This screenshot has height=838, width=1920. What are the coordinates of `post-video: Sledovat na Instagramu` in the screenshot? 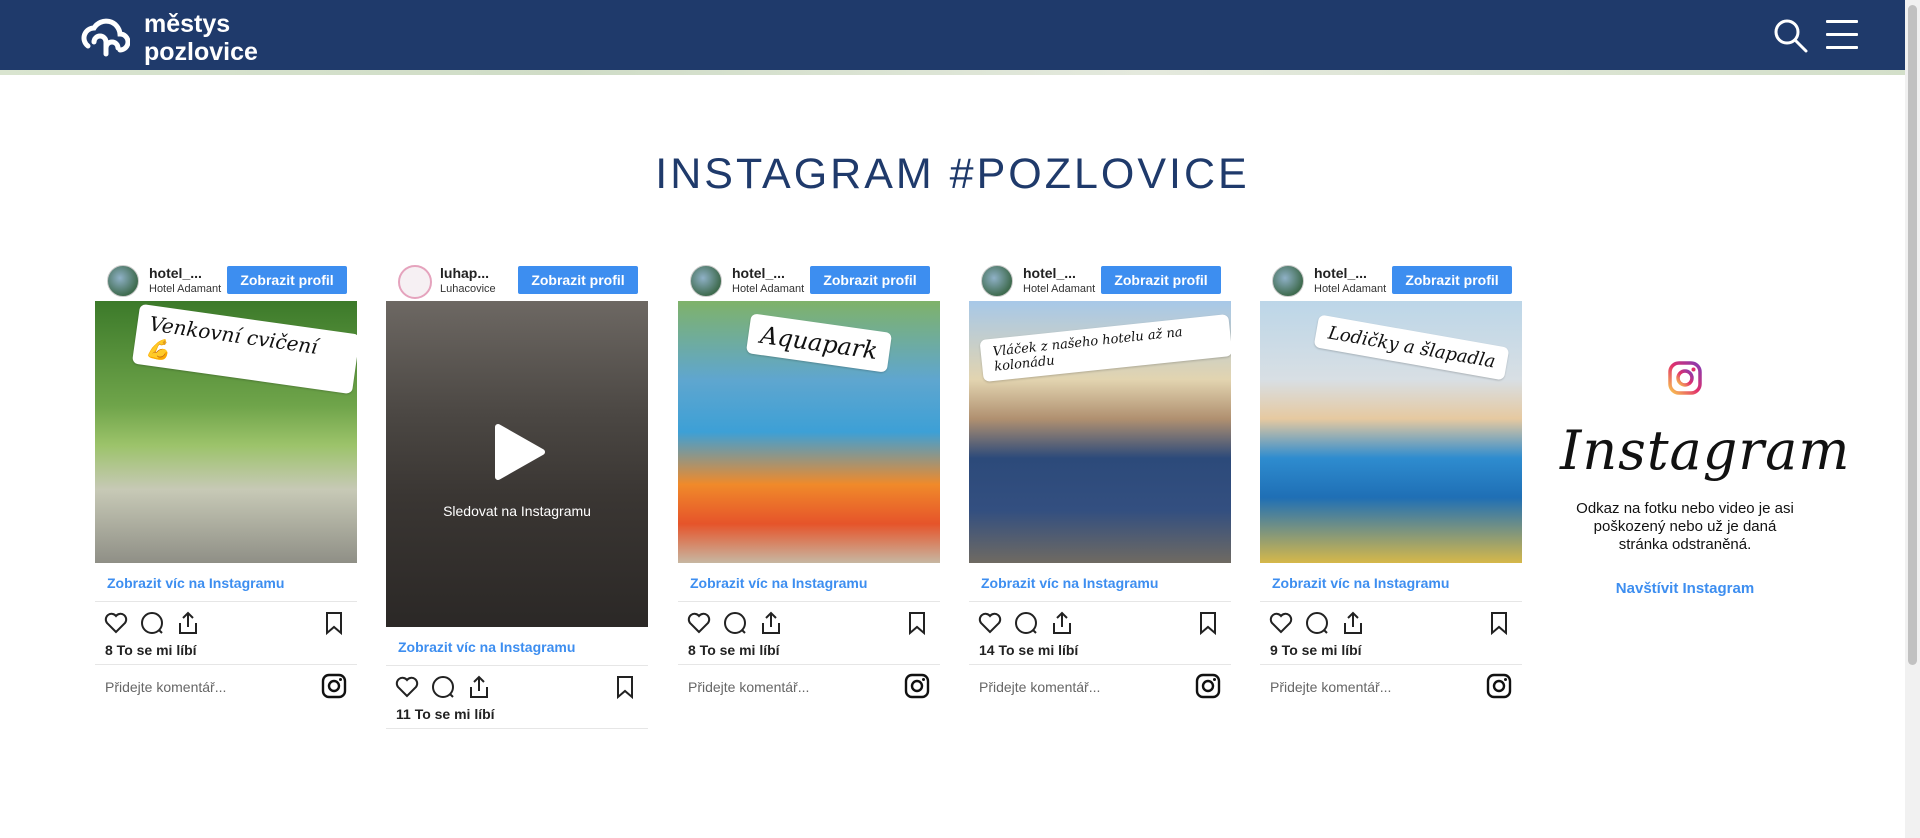 It's located at (517, 464).